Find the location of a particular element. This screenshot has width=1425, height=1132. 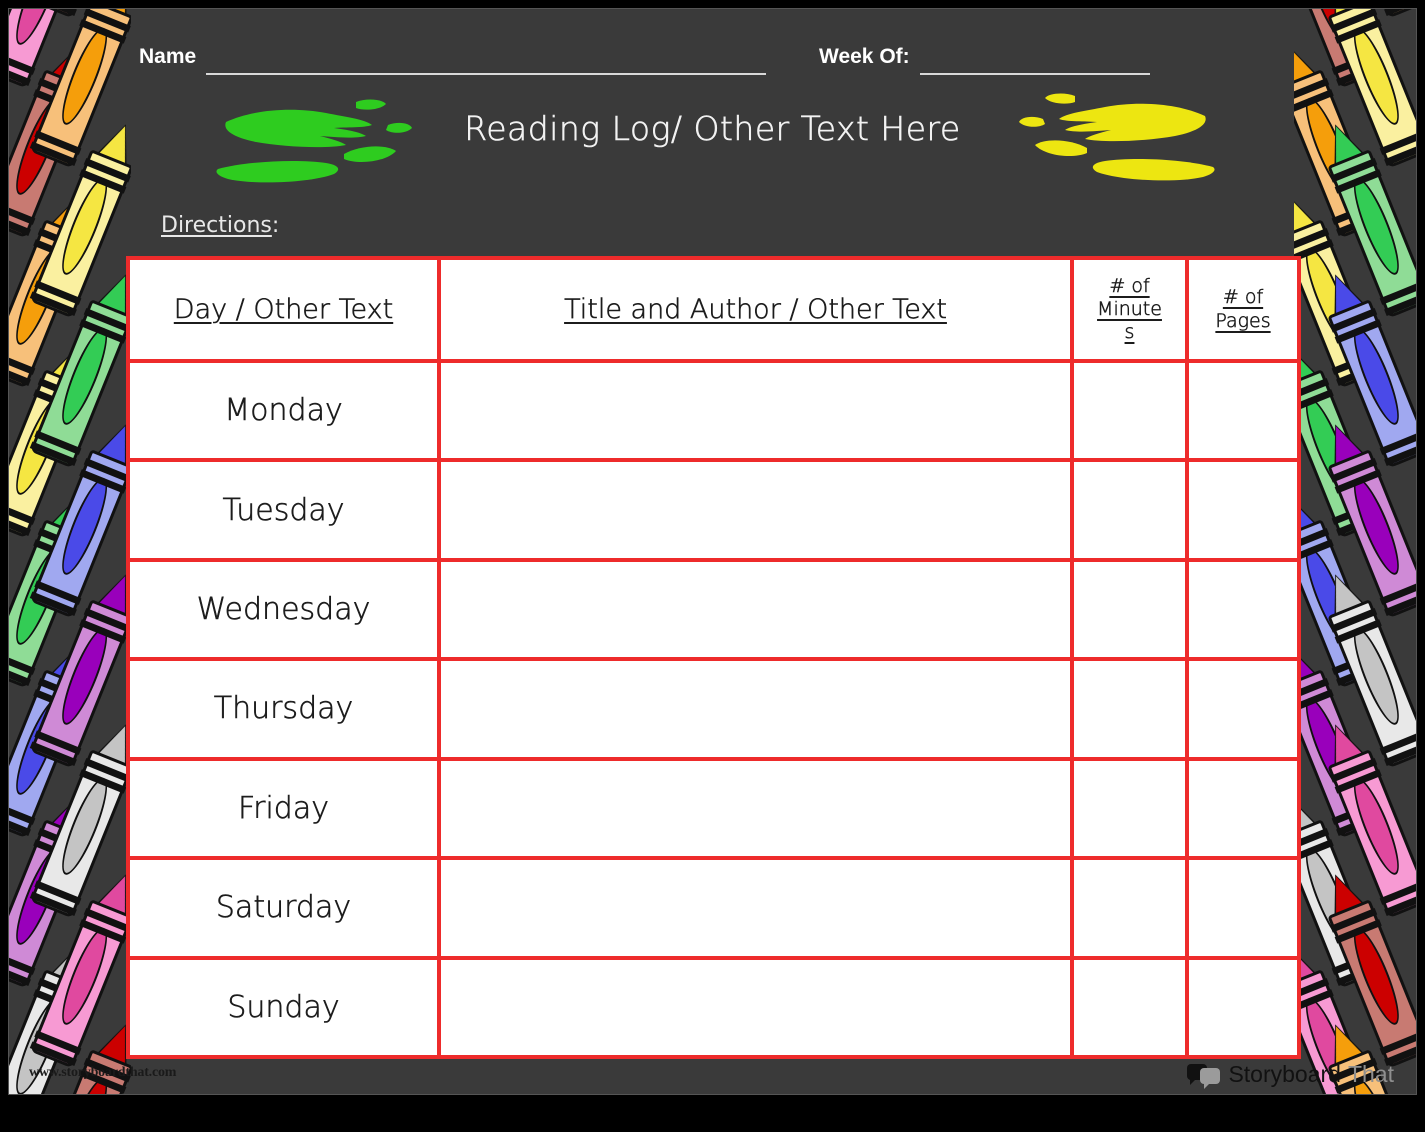

cell-pages-saturday is located at coordinates (1243, 908).